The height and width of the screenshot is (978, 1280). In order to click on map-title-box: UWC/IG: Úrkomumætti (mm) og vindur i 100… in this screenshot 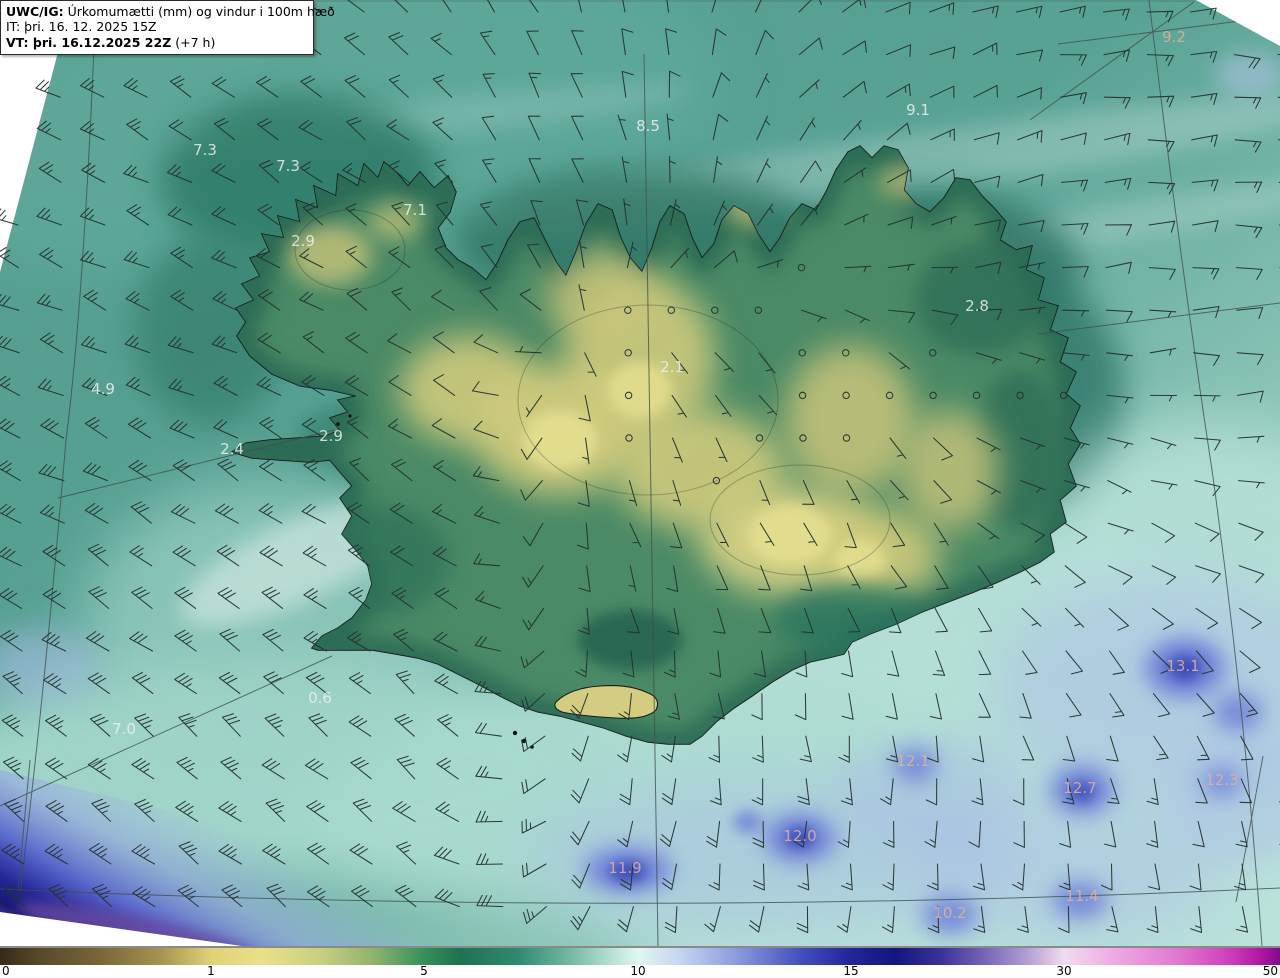, I will do `click(167, 27)`.